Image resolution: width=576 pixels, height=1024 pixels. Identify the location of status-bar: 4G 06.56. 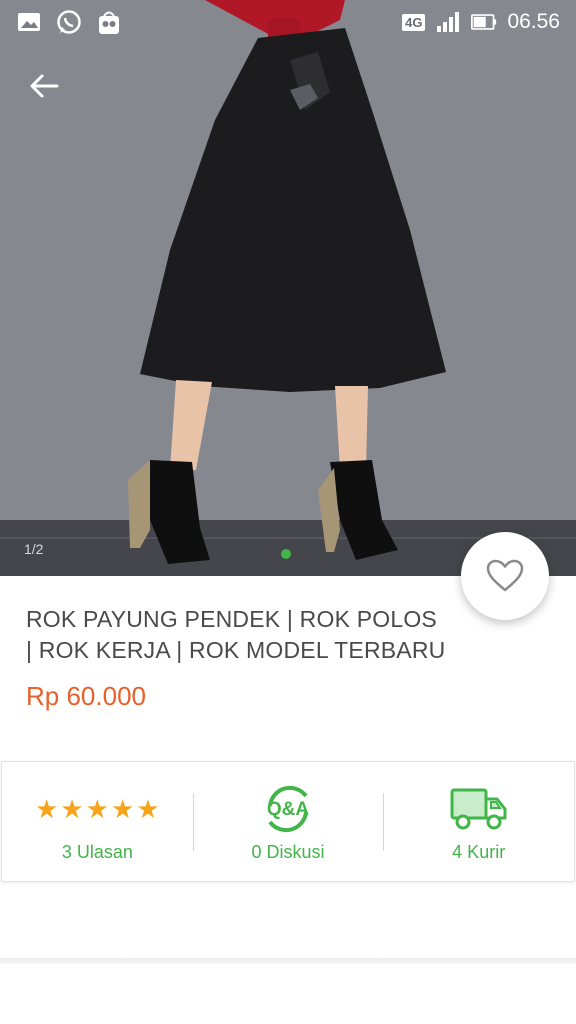
(288, 22).